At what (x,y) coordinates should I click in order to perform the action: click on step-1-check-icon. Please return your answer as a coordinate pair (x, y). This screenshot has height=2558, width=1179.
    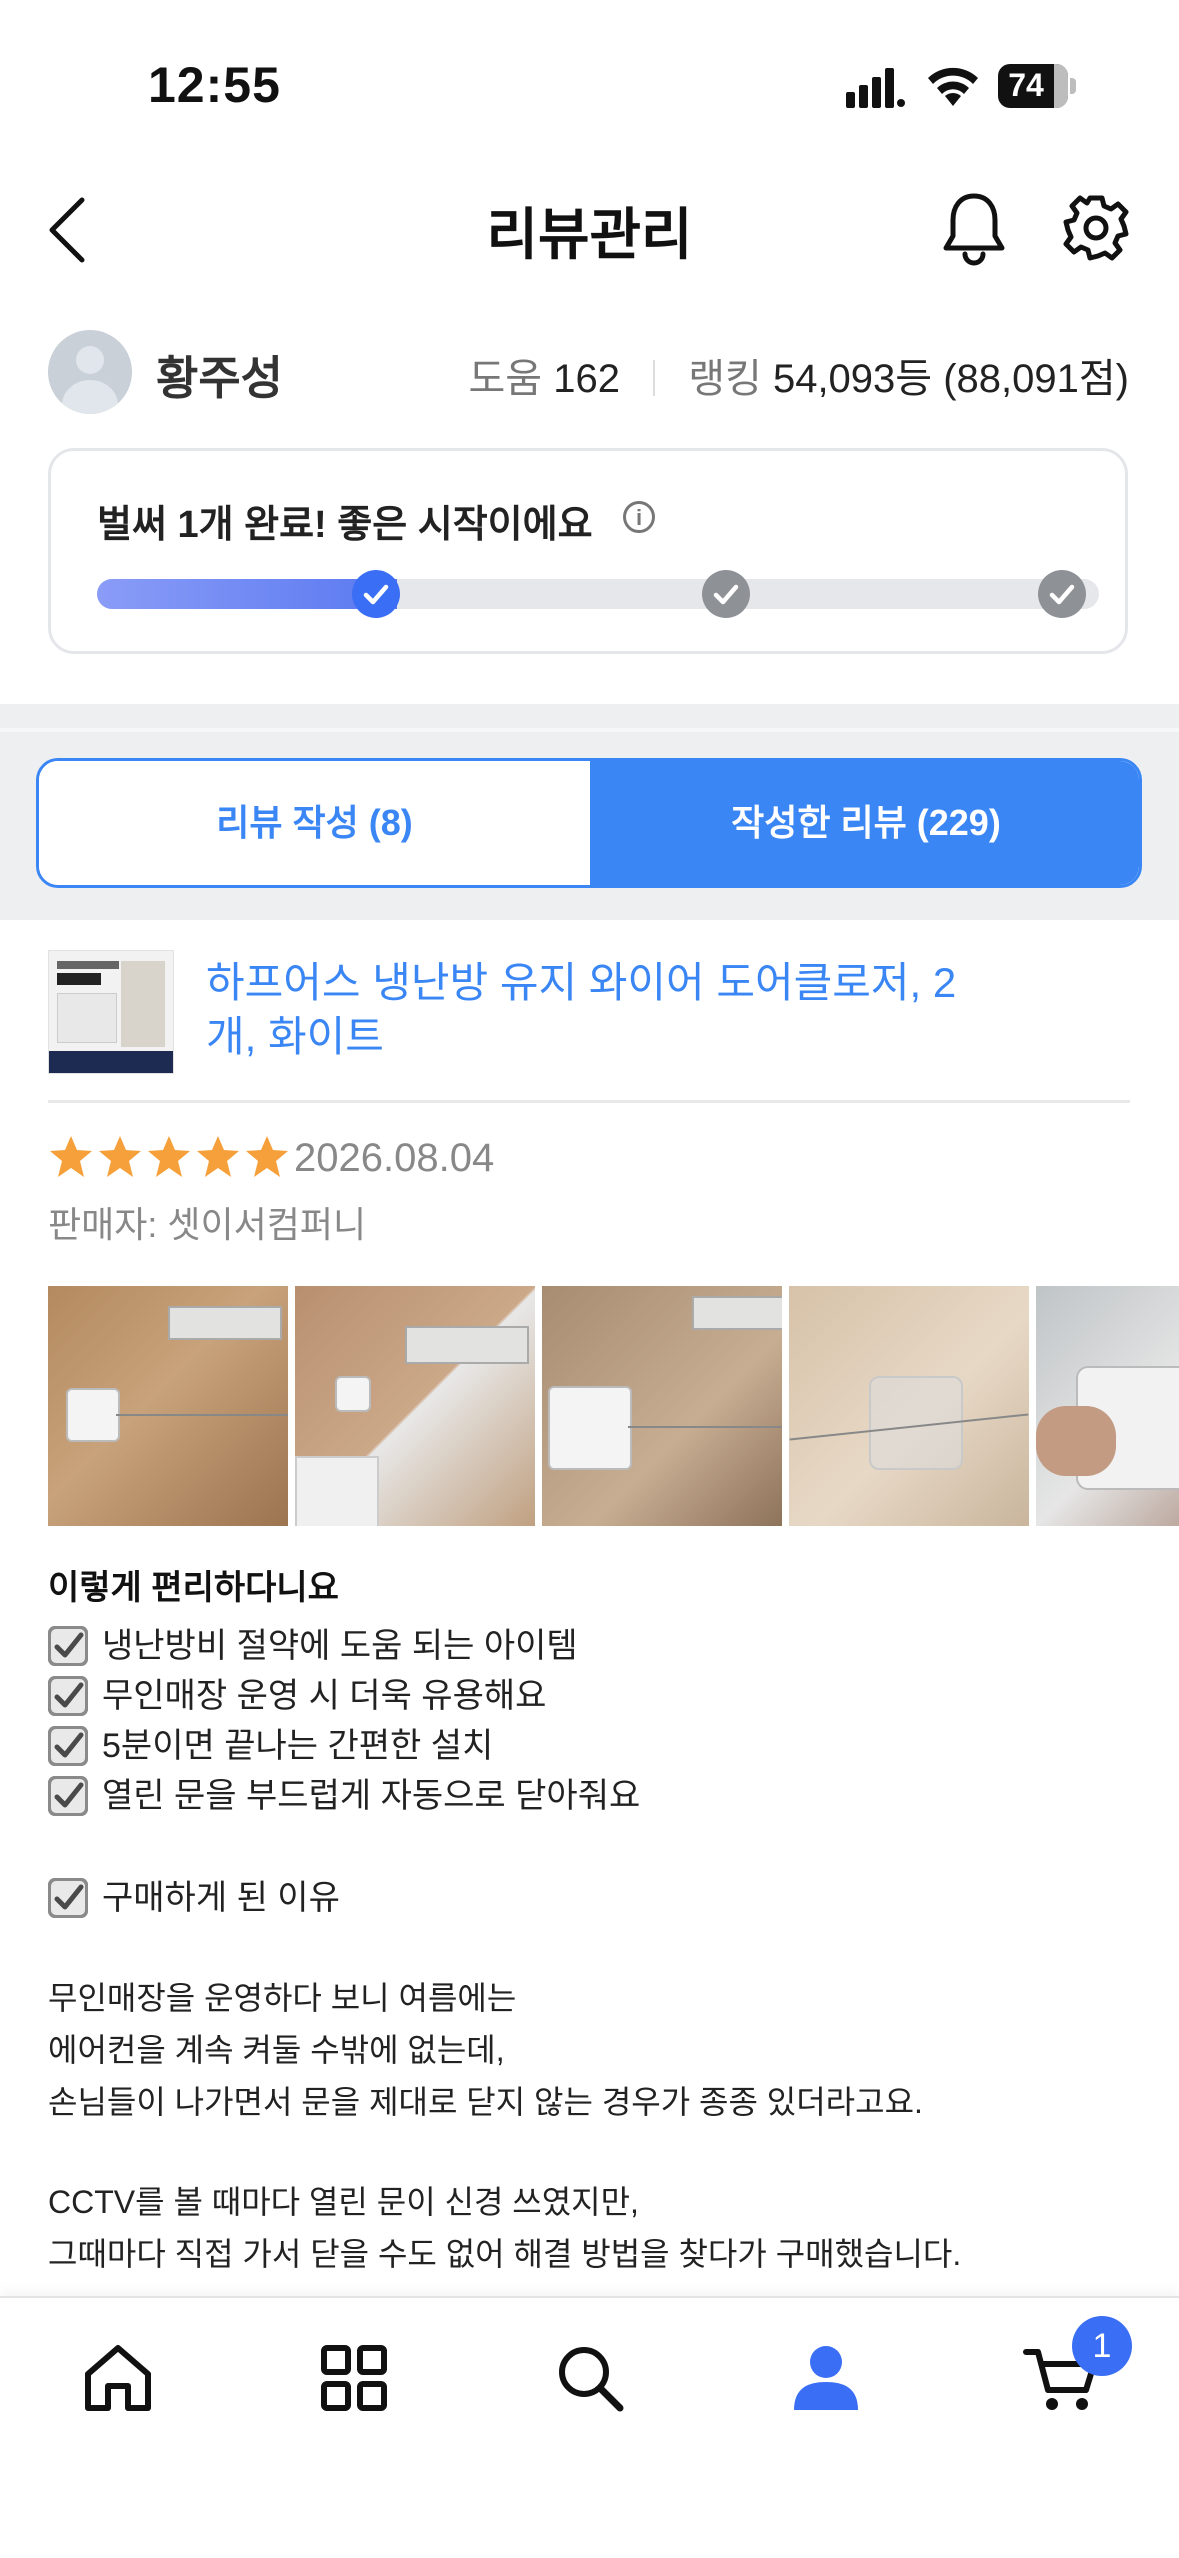
    Looking at the image, I should click on (376, 594).